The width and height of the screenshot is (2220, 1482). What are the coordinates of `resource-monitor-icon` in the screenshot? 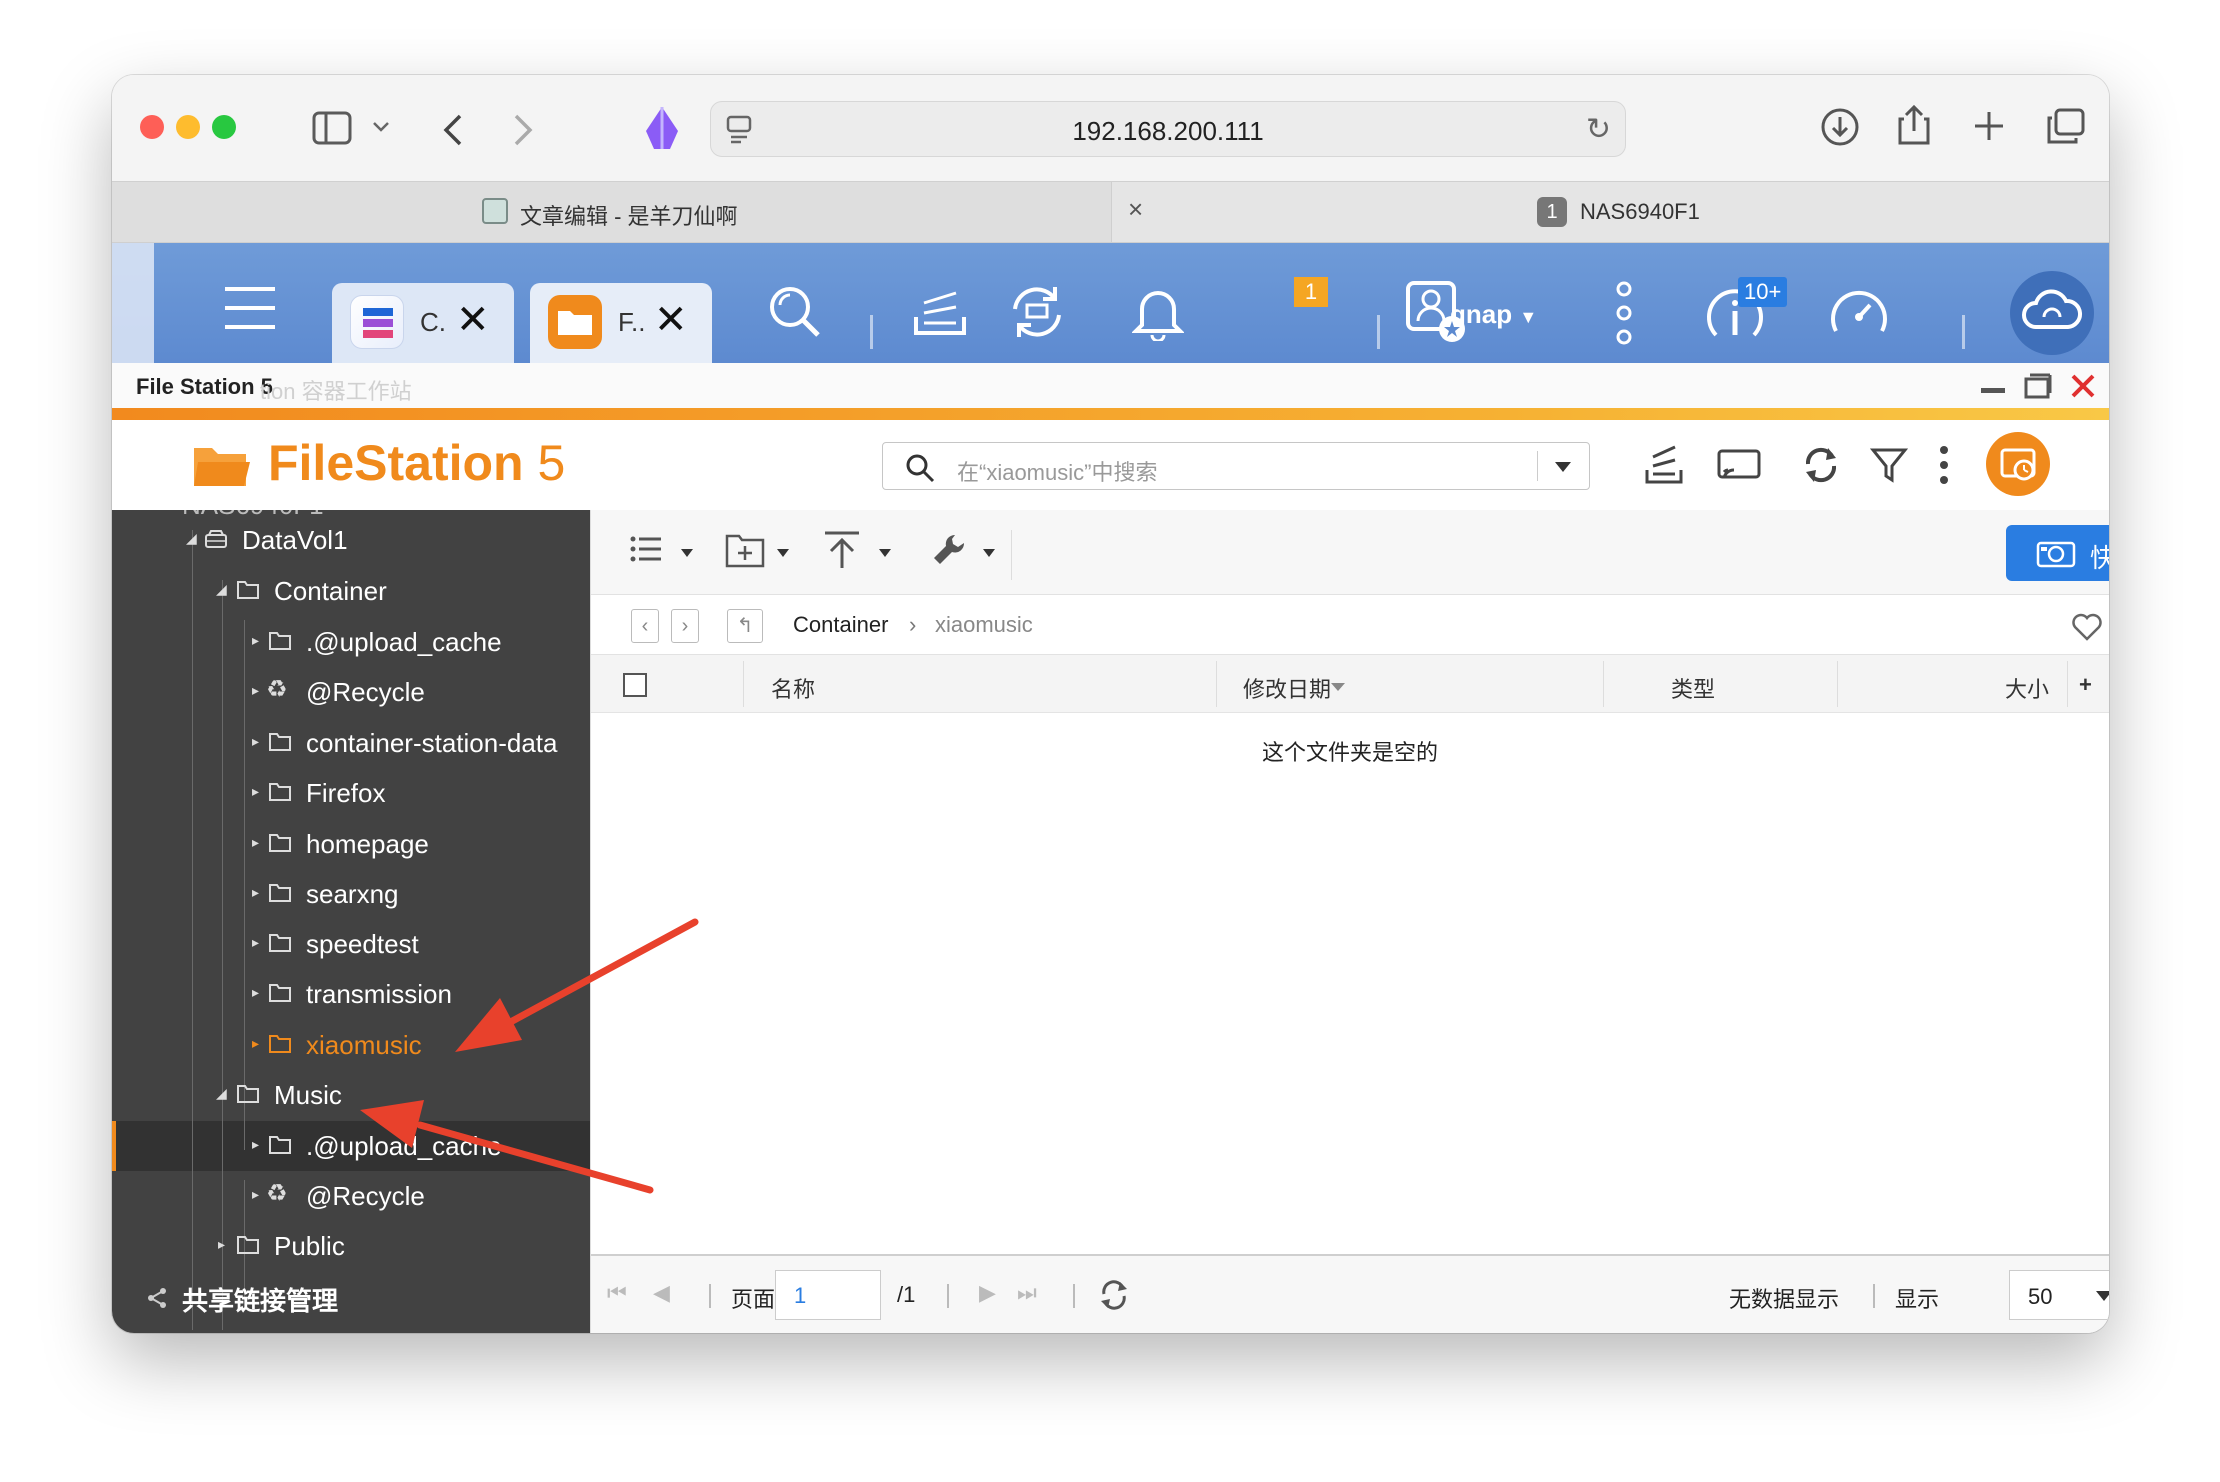 It's located at (1859, 313).